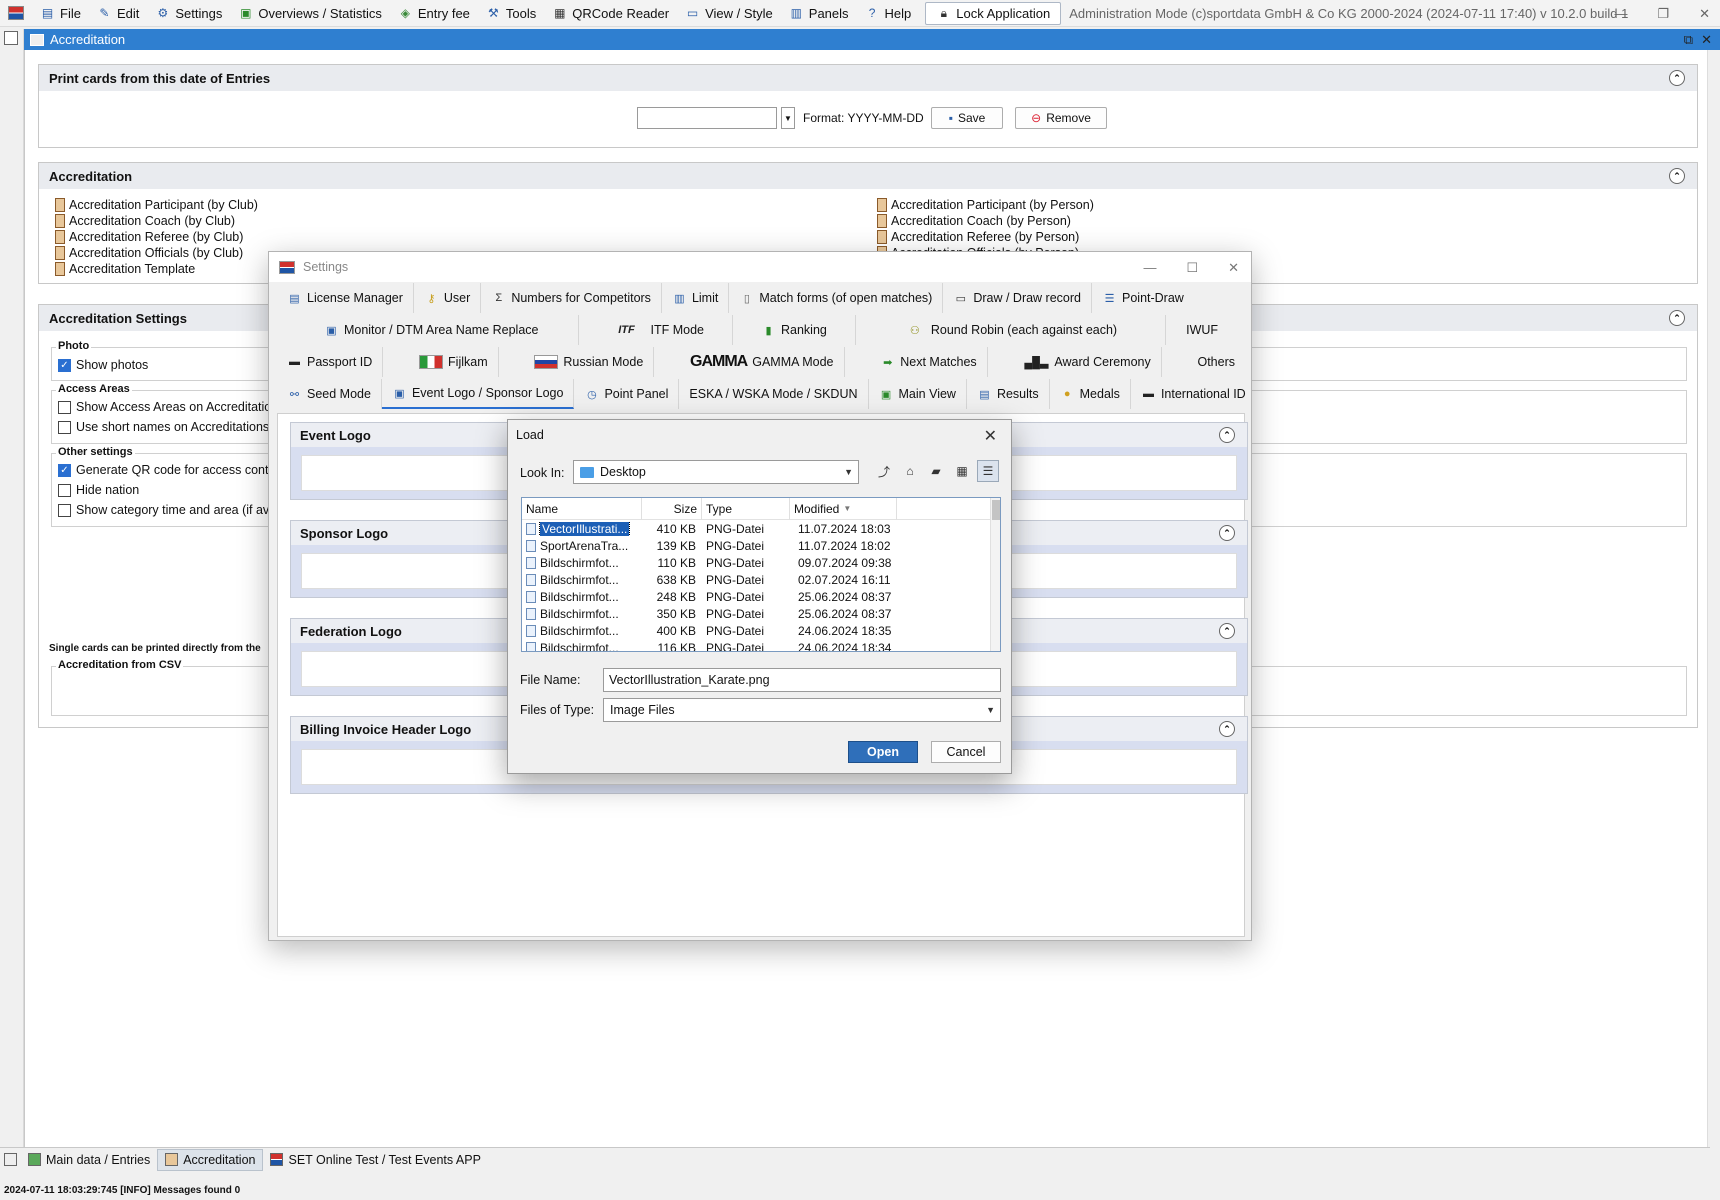 The width and height of the screenshot is (1720, 1200). I want to click on new-folder-icon: ▰, so click(936, 471).